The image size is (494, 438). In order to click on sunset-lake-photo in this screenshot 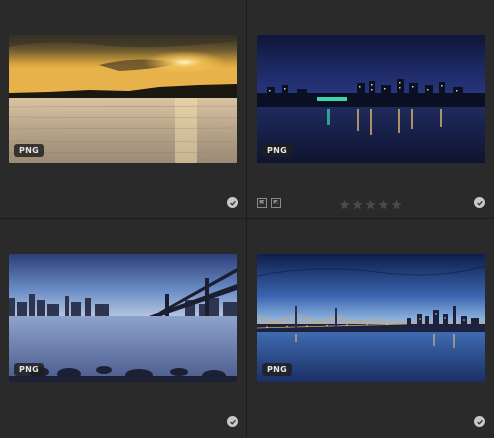, I will do `click(123, 99)`.